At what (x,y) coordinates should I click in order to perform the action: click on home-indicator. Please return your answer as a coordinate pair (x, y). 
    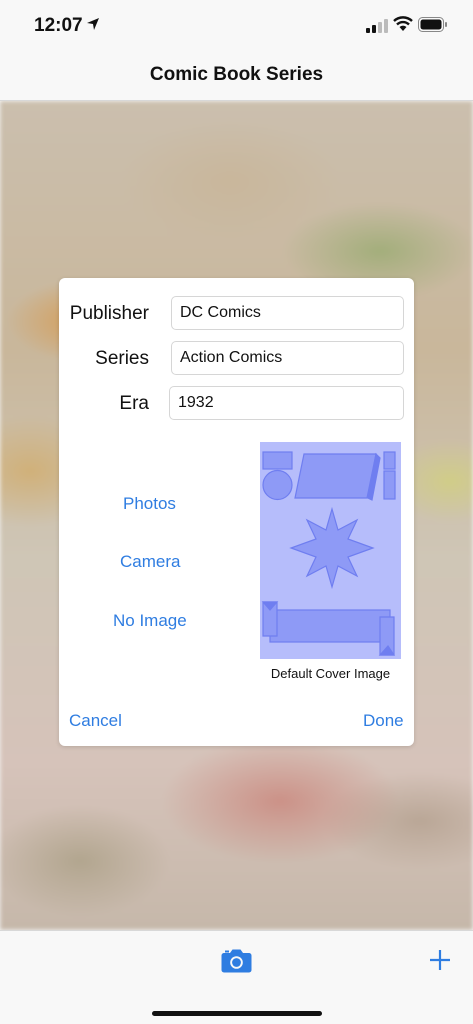
    Looking at the image, I should click on (237, 1013).